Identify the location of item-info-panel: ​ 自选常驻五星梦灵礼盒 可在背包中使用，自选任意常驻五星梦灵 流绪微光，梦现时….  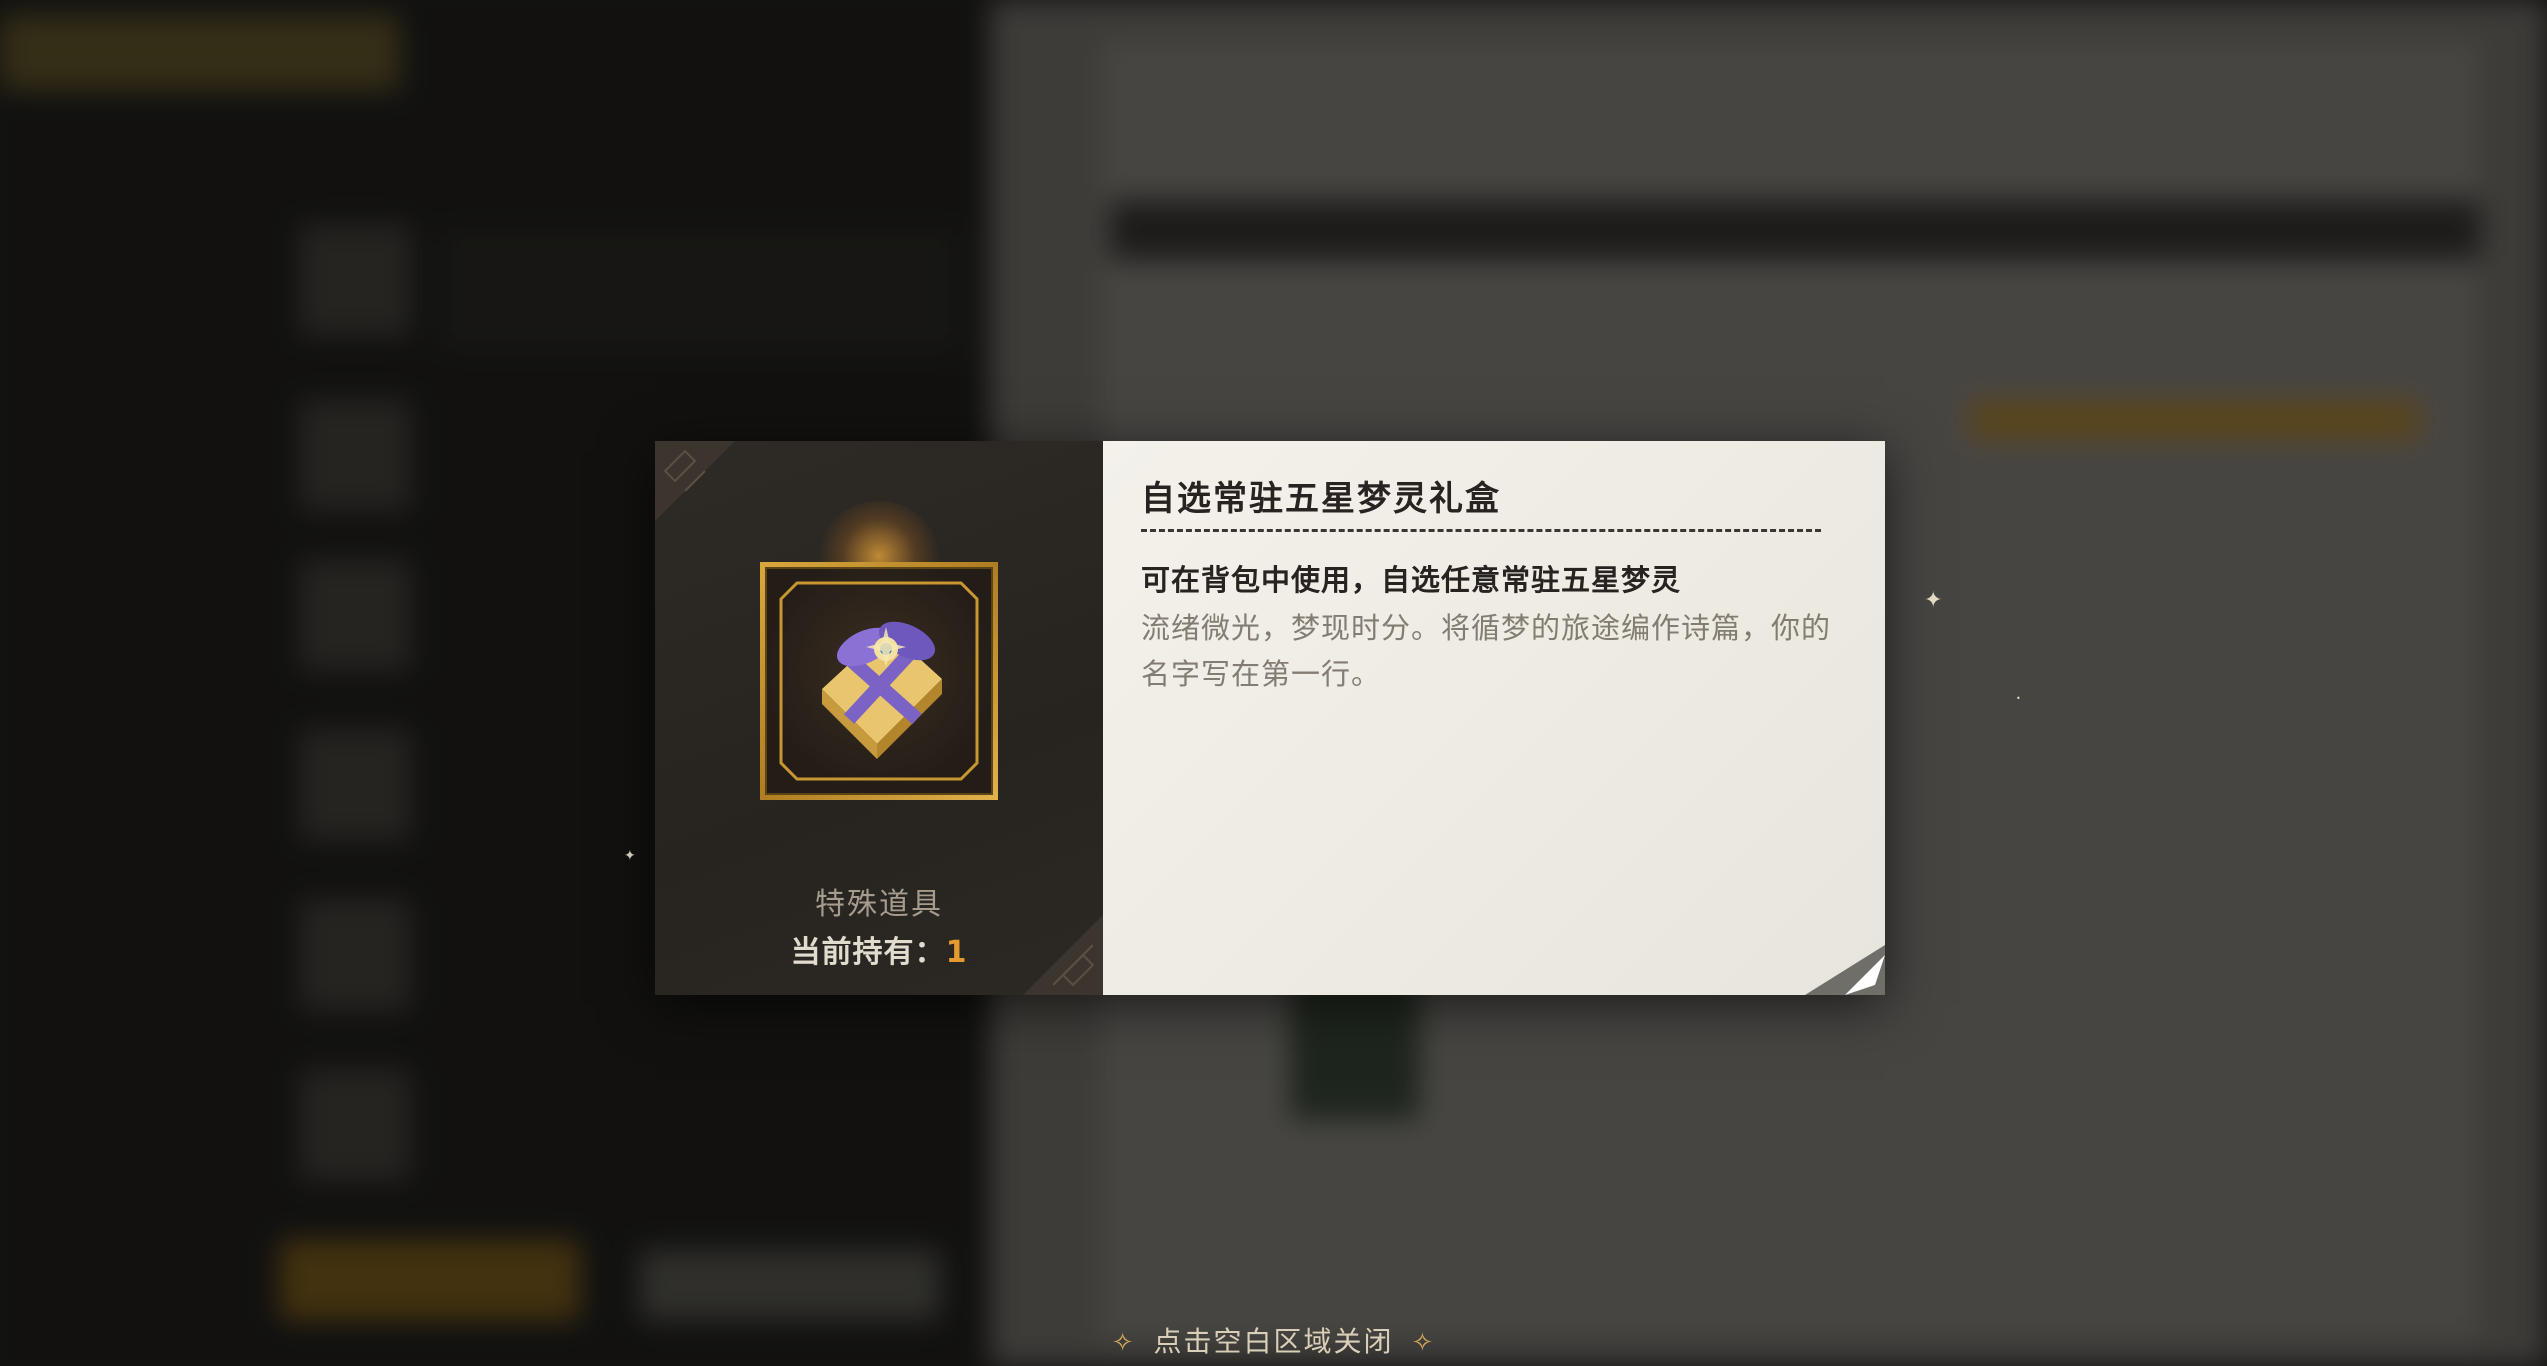
(1494, 718).